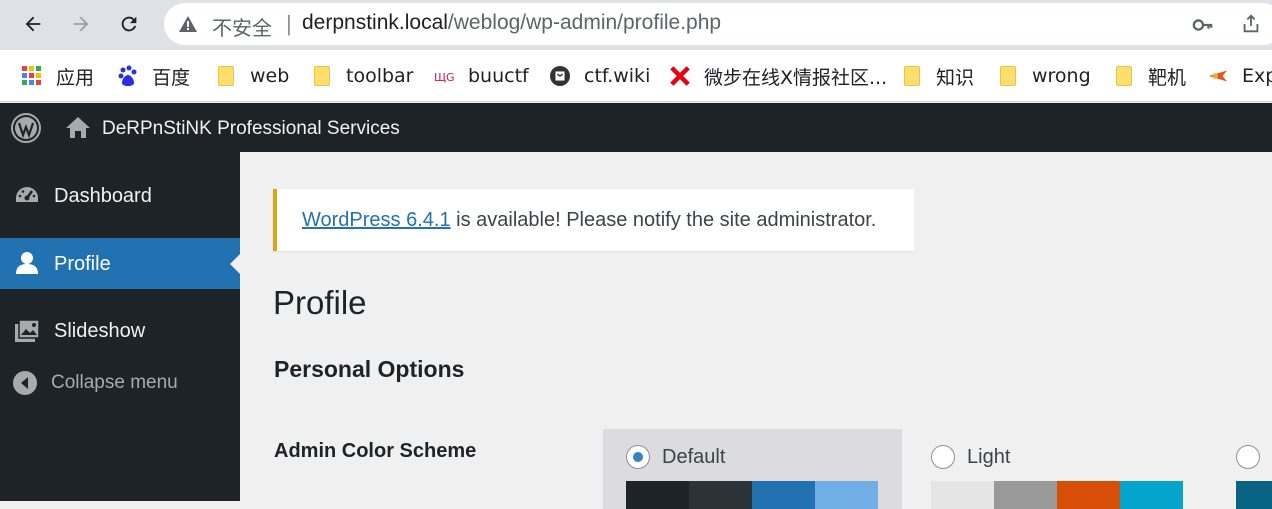  Describe the element at coordinates (27, 263) in the screenshot. I see `user-icon` at that location.